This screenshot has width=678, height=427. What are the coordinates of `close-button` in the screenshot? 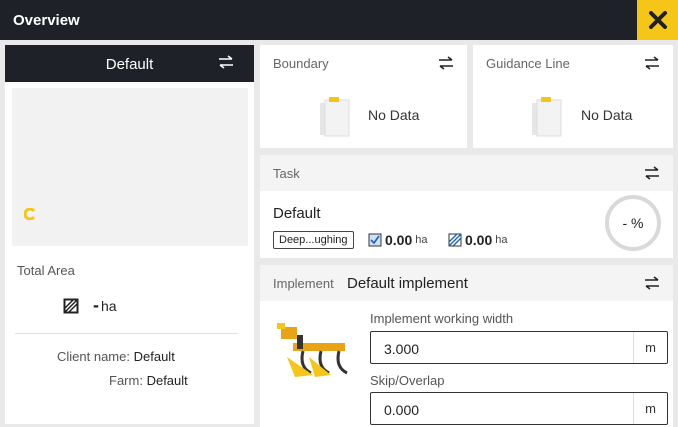 It's located at (657, 20).